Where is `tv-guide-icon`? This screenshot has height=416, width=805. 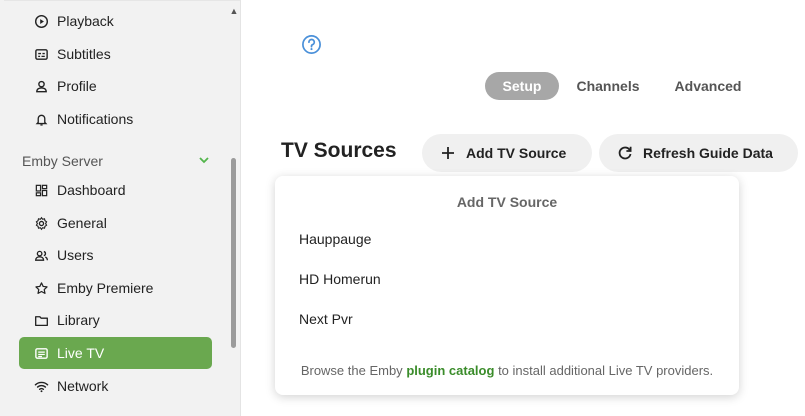
tv-guide-icon is located at coordinates (41, 353).